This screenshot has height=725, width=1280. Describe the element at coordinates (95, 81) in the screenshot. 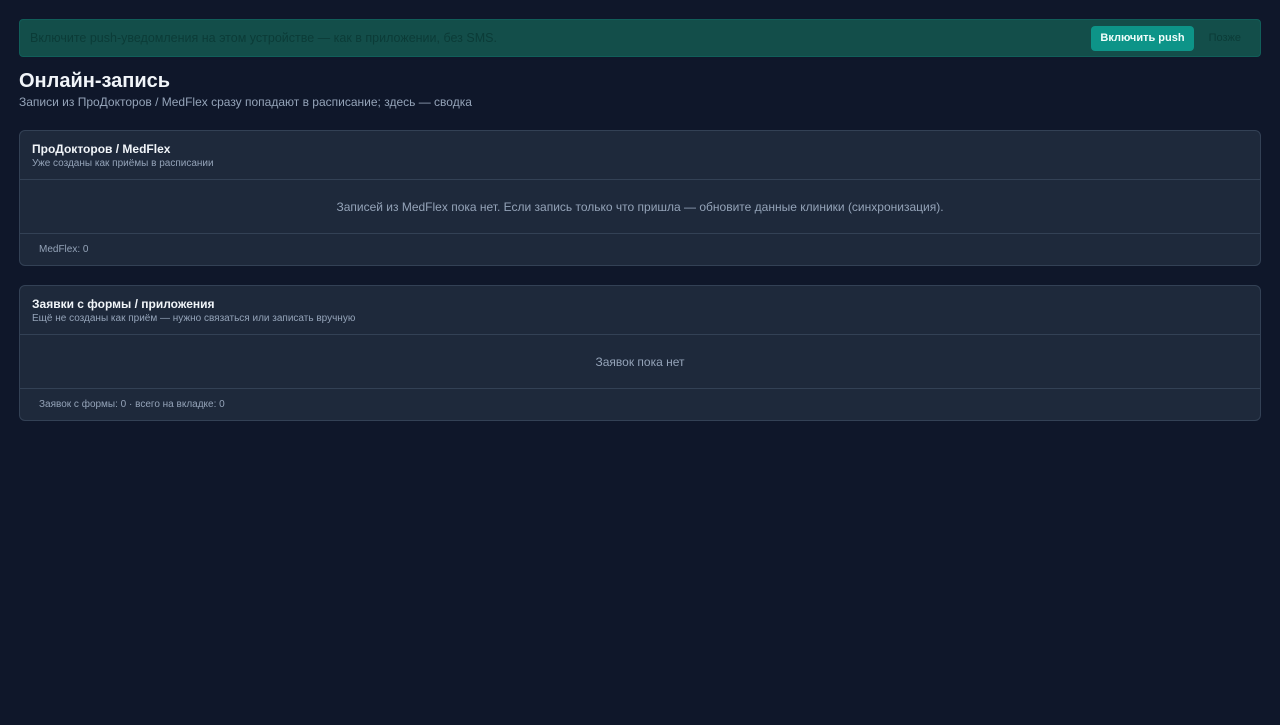

I see `page-title: Онлайн-запись` at that location.